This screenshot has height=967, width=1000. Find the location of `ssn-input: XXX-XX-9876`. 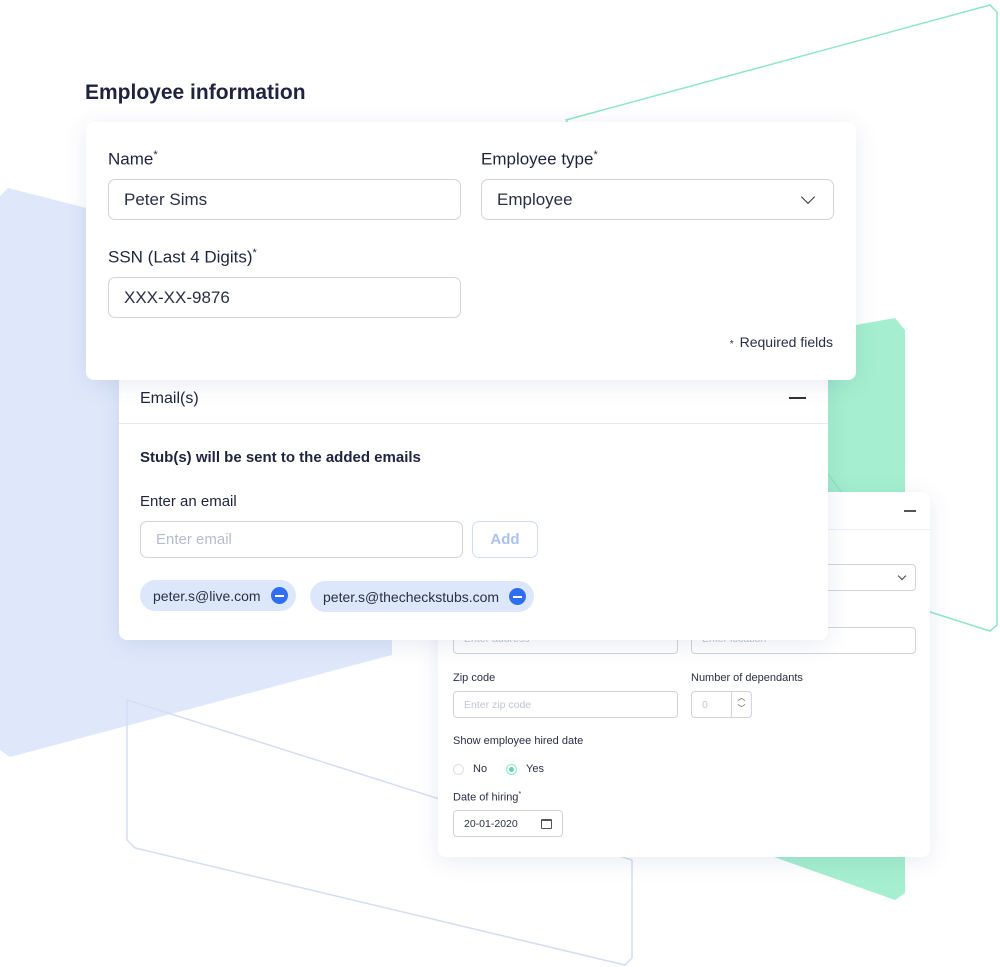

ssn-input: XXX-XX-9876 is located at coordinates (284, 297).